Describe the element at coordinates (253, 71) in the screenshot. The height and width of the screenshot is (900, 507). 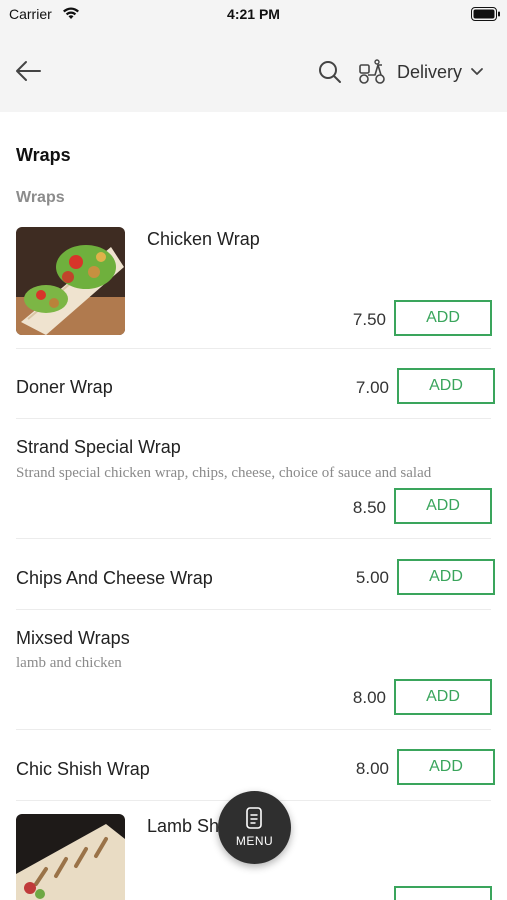
I see `nav-bar: Delivery` at that location.